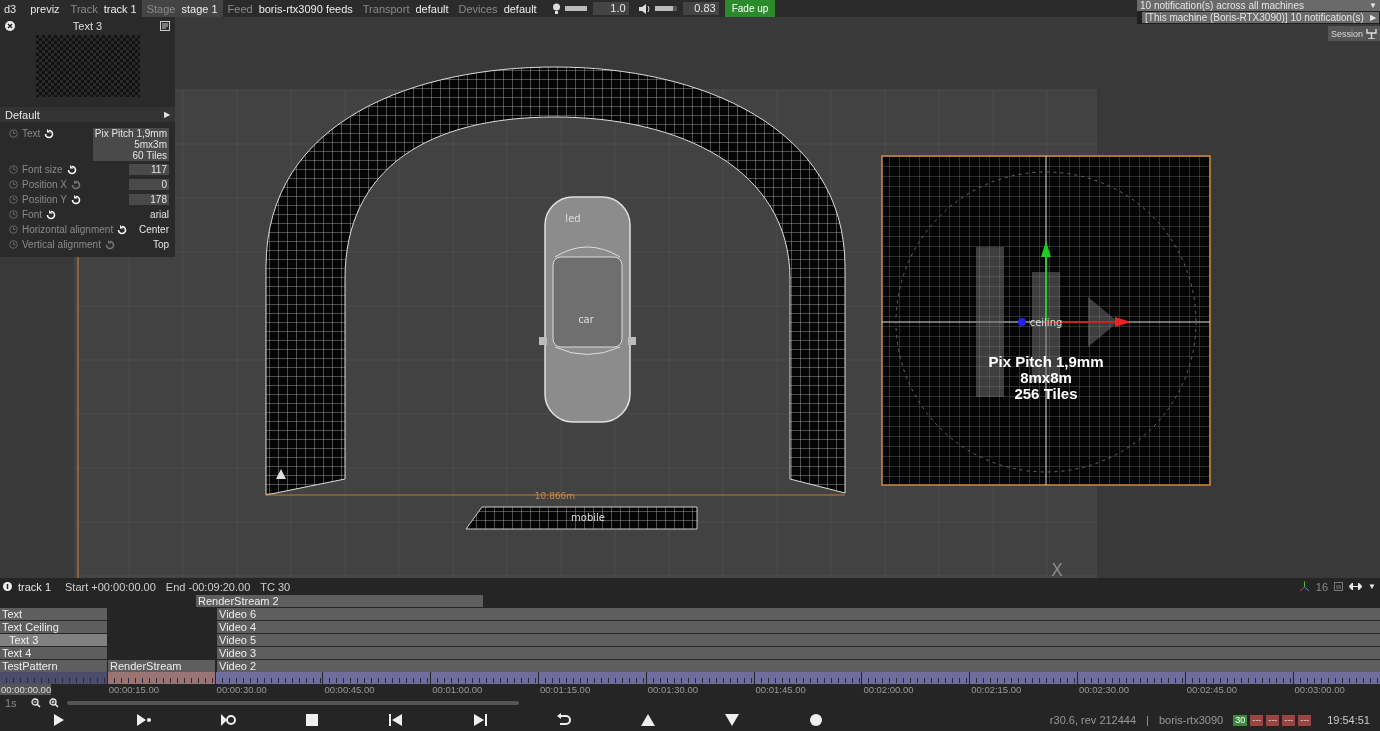 The height and width of the screenshot is (731, 1380). I want to click on property-value: arial, so click(159, 214).